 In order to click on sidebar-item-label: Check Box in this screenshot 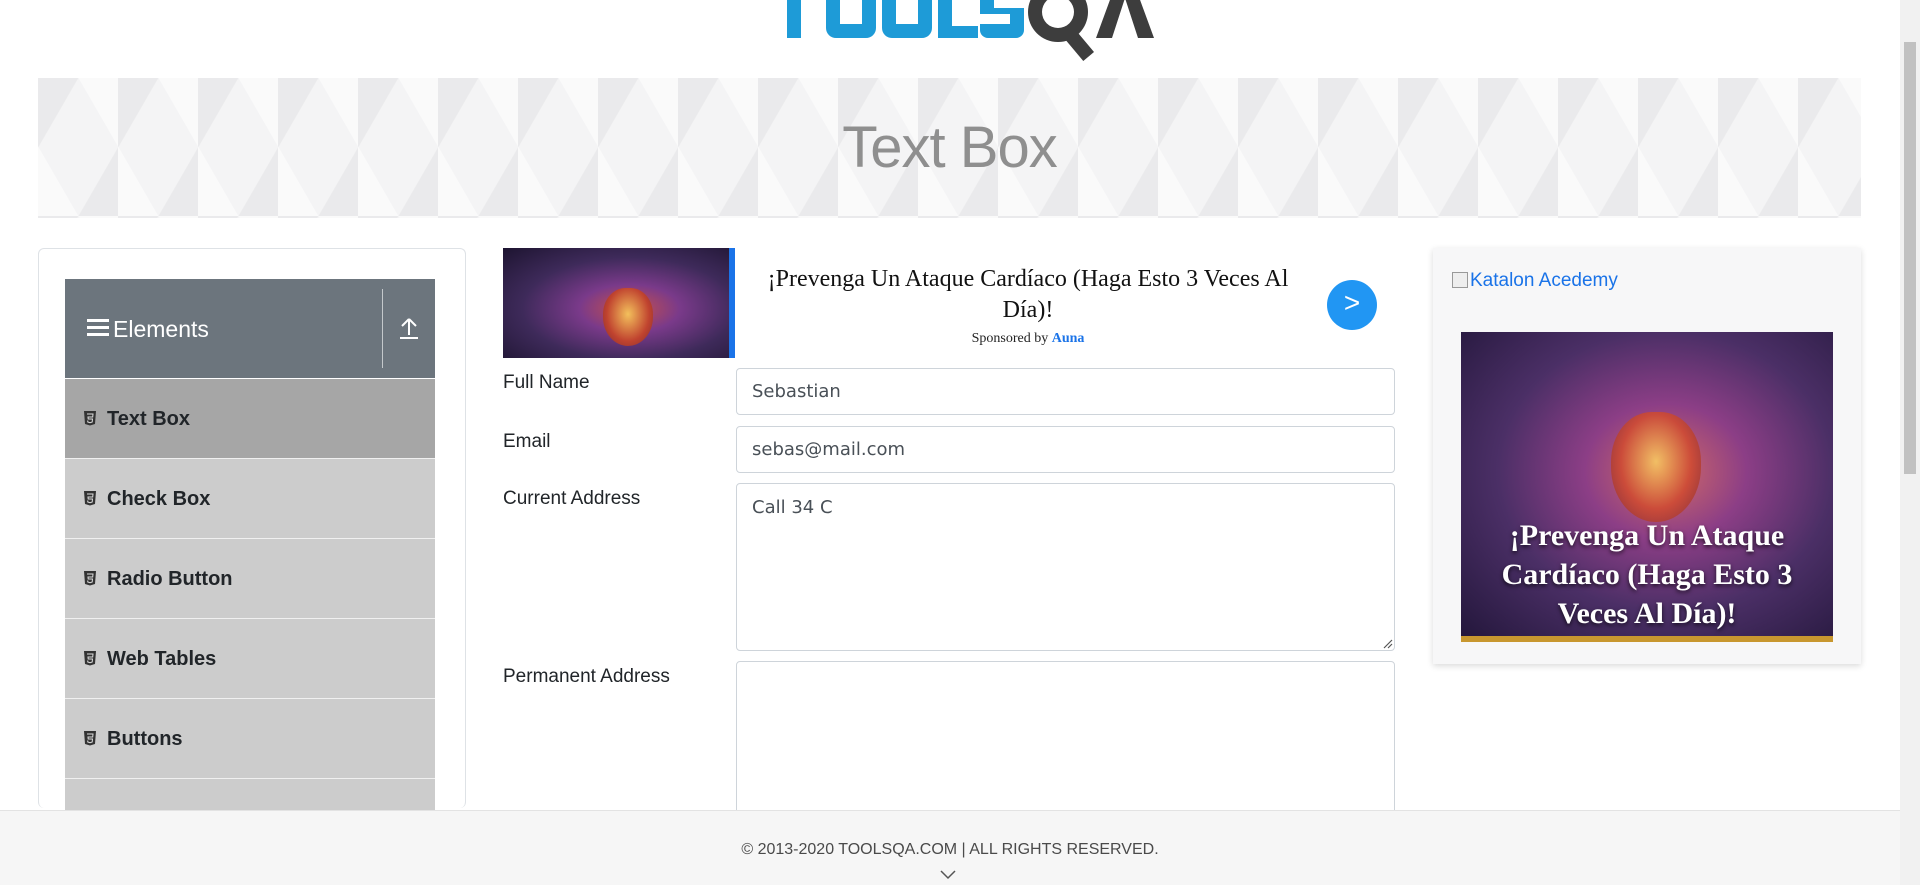, I will do `click(159, 499)`.